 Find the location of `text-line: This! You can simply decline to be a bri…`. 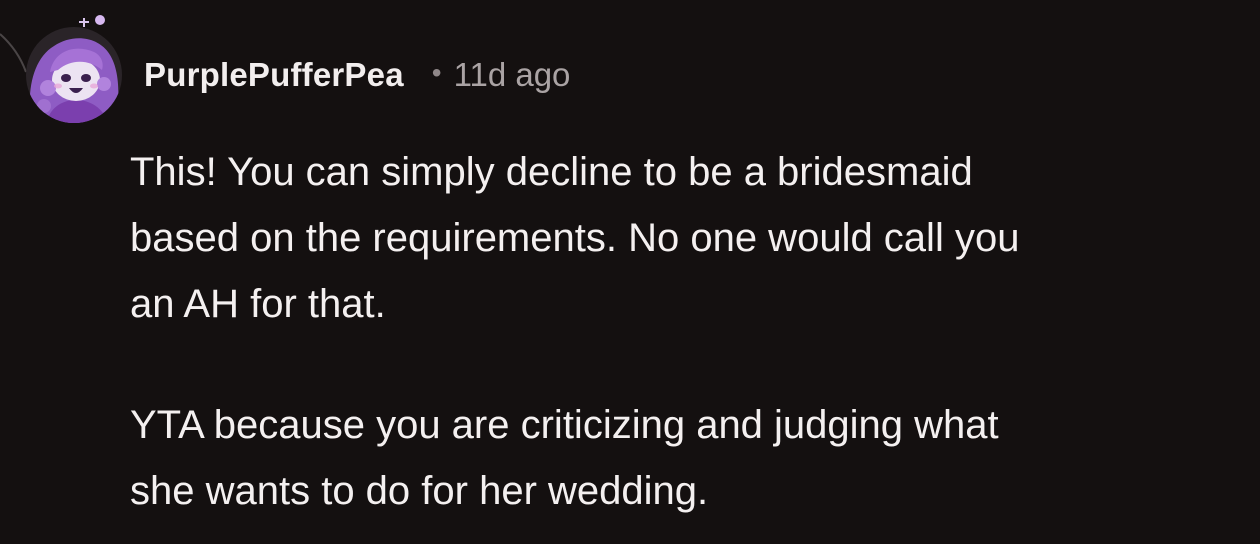

text-line: This! You can simply decline to be a bri… is located at coordinates (551, 172).